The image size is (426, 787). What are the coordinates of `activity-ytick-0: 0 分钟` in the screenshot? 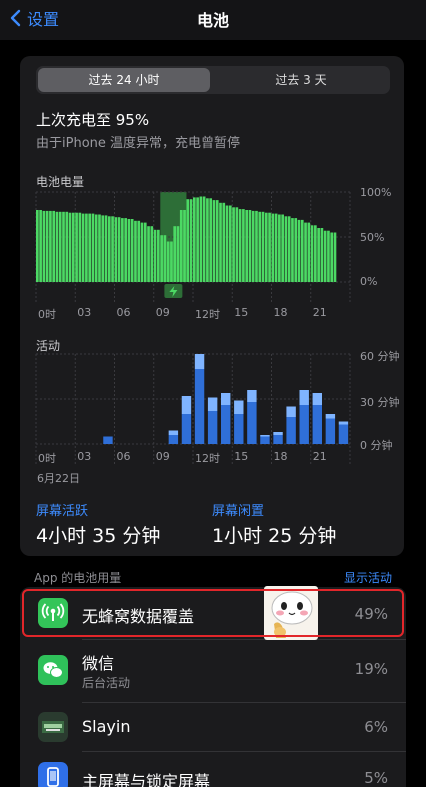 It's located at (376, 445).